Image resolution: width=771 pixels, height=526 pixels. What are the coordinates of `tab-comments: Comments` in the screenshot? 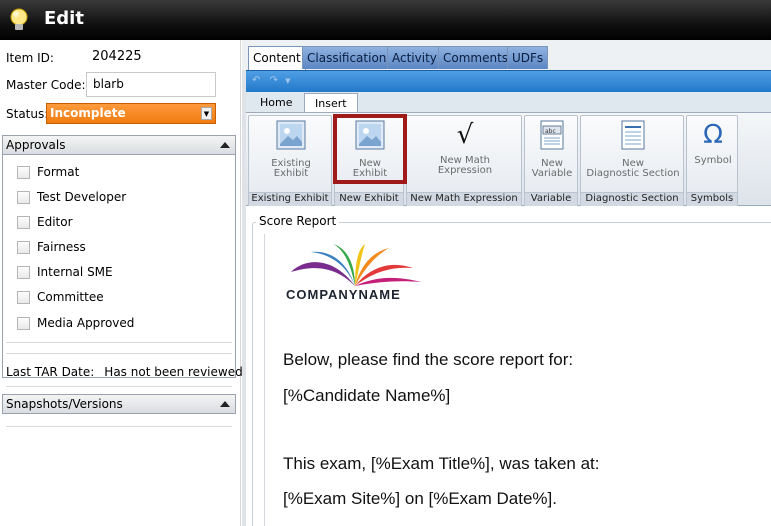 It's located at (476, 57).